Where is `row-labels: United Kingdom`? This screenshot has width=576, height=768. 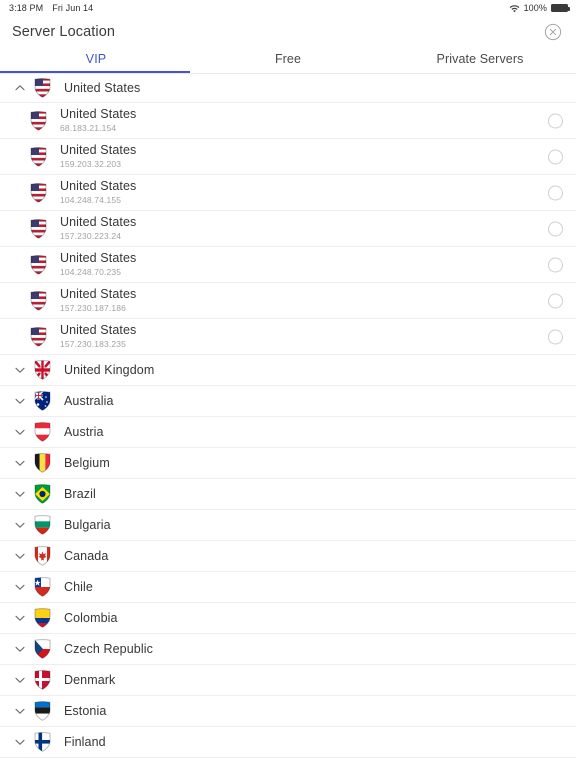
row-labels: United Kingdom is located at coordinates (109, 370).